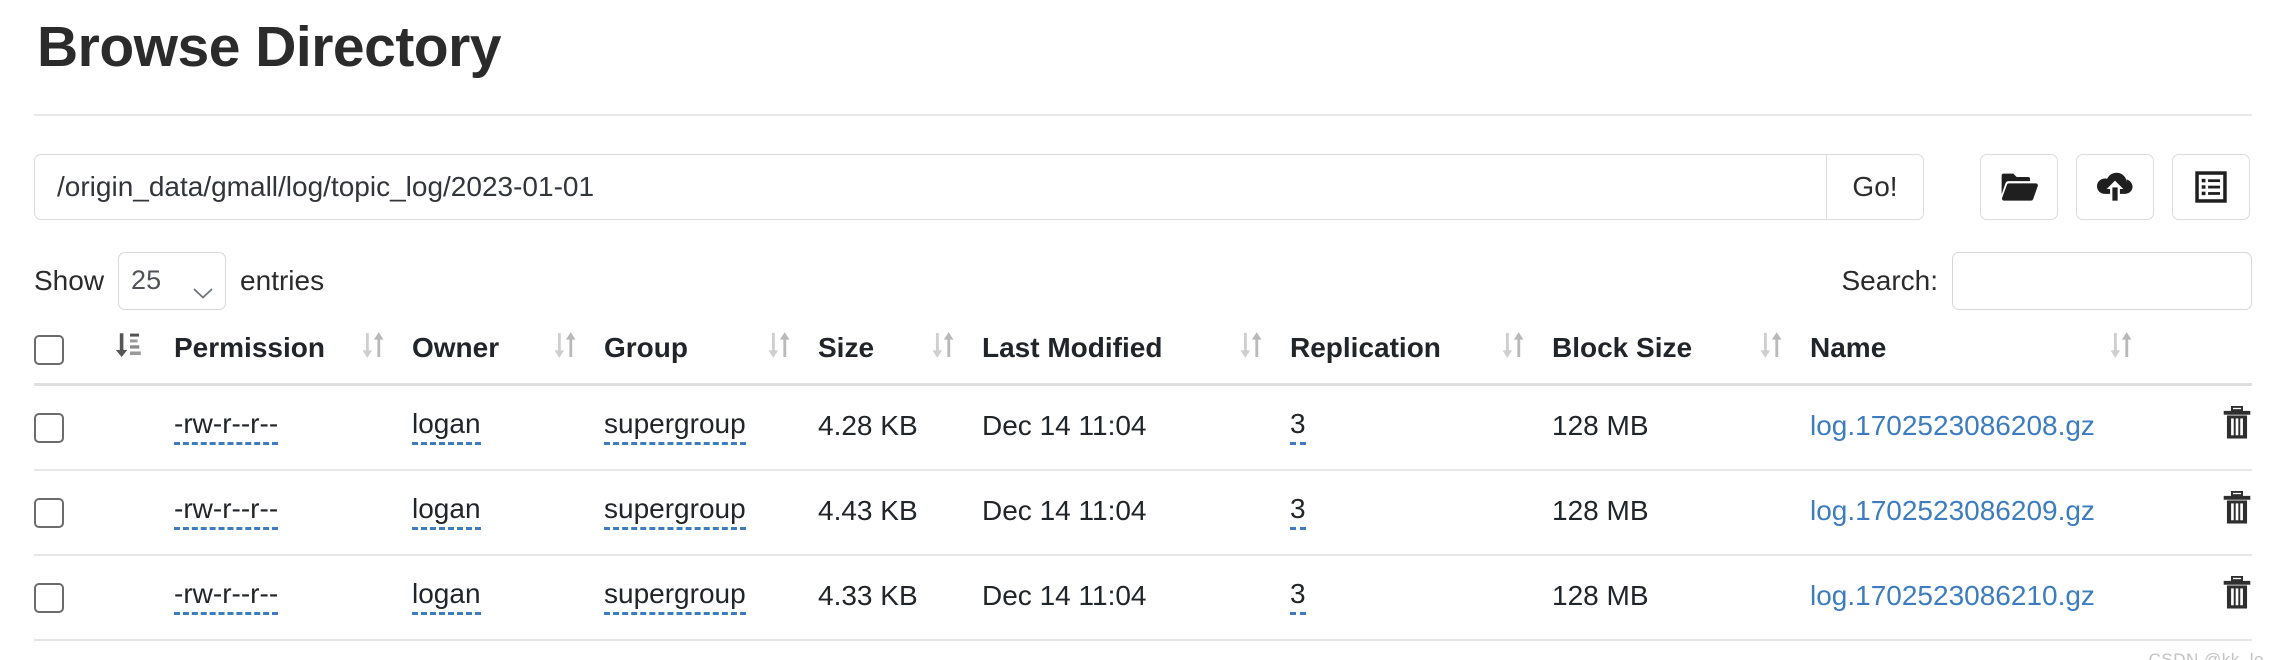 This screenshot has width=2286, height=660. What do you see at coordinates (456, 348) in the screenshot?
I see `col-owner-label: Owner` at bounding box center [456, 348].